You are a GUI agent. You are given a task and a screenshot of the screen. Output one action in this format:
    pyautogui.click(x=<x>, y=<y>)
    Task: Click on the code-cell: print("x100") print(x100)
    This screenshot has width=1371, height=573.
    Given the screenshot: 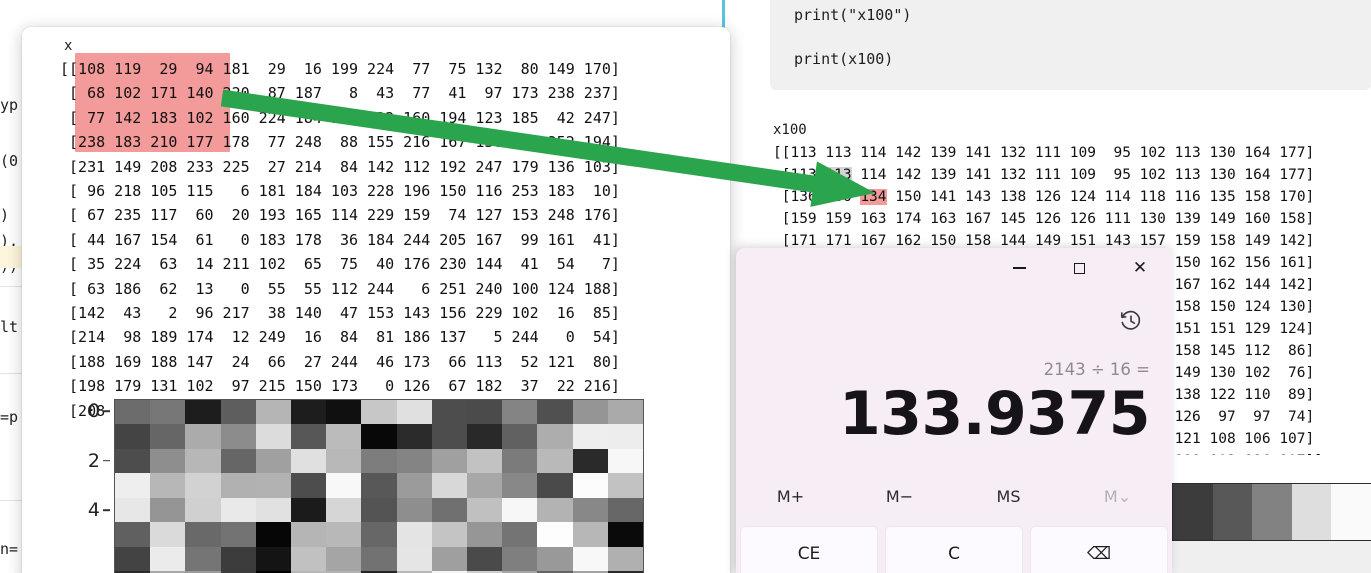 What is the action you would take?
    pyautogui.click(x=1070, y=45)
    